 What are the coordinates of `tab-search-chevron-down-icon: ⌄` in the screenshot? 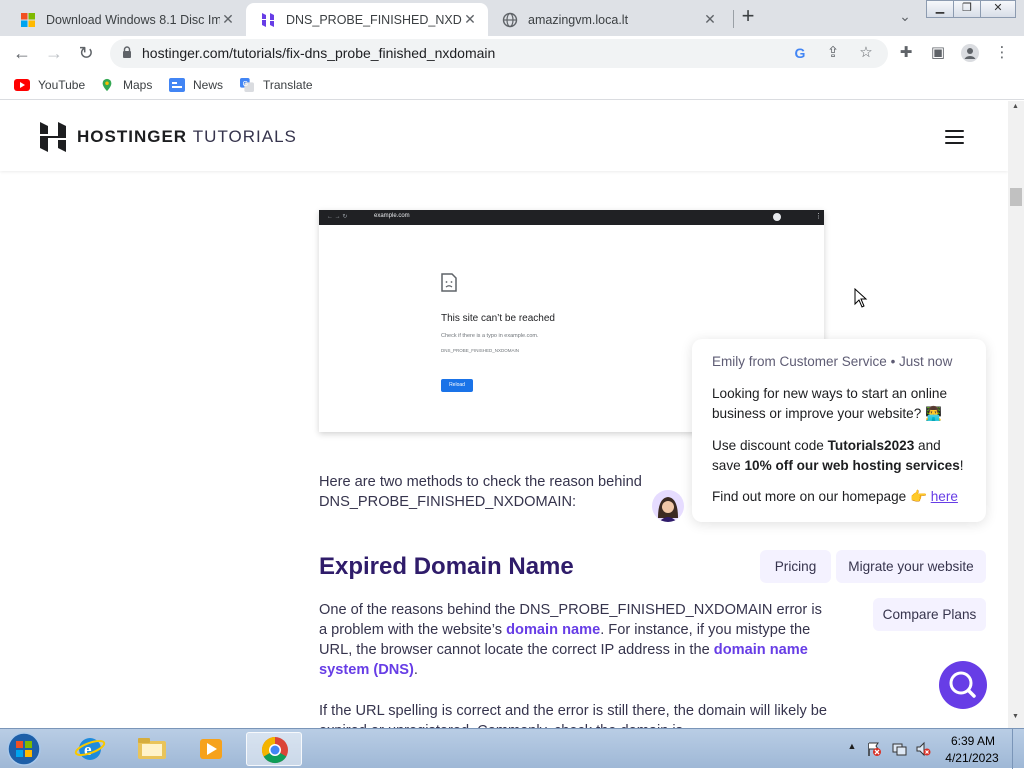 It's located at (905, 16).